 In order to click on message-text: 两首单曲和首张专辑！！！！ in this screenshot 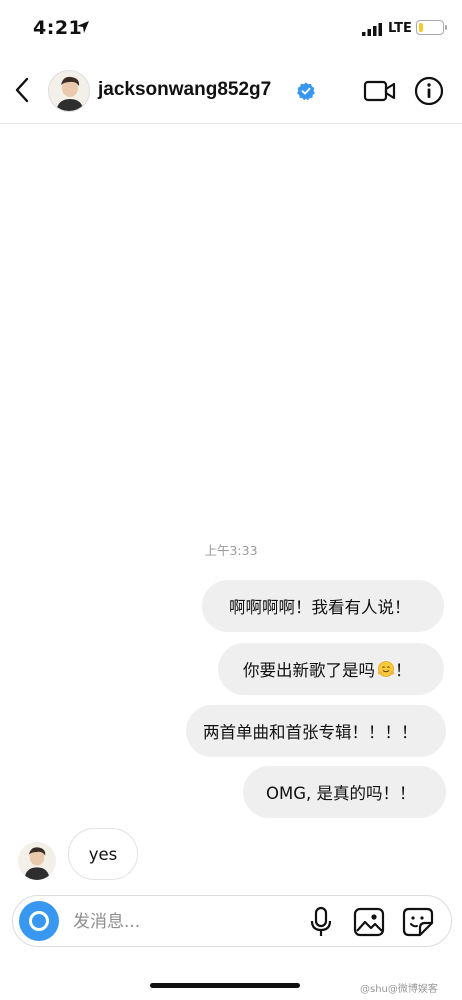, I will do `click(310, 732)`.